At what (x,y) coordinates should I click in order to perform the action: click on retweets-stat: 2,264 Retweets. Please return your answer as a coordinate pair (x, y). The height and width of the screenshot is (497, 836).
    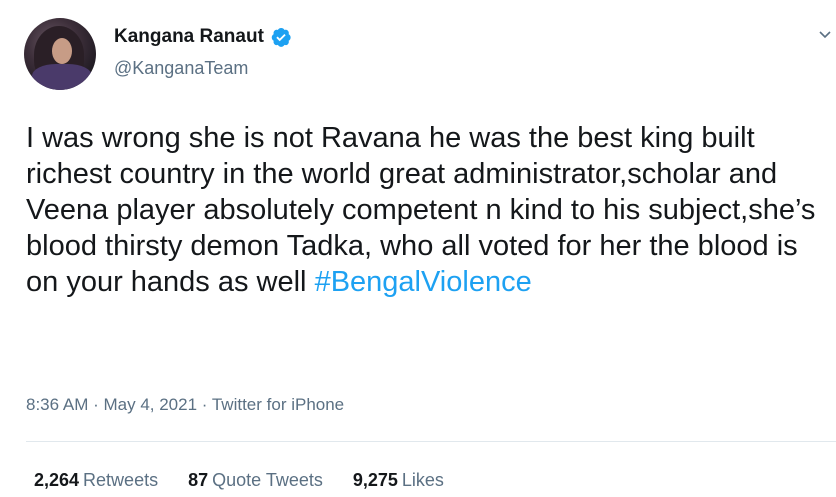
    Looking at the image, I should click on (96, 480).